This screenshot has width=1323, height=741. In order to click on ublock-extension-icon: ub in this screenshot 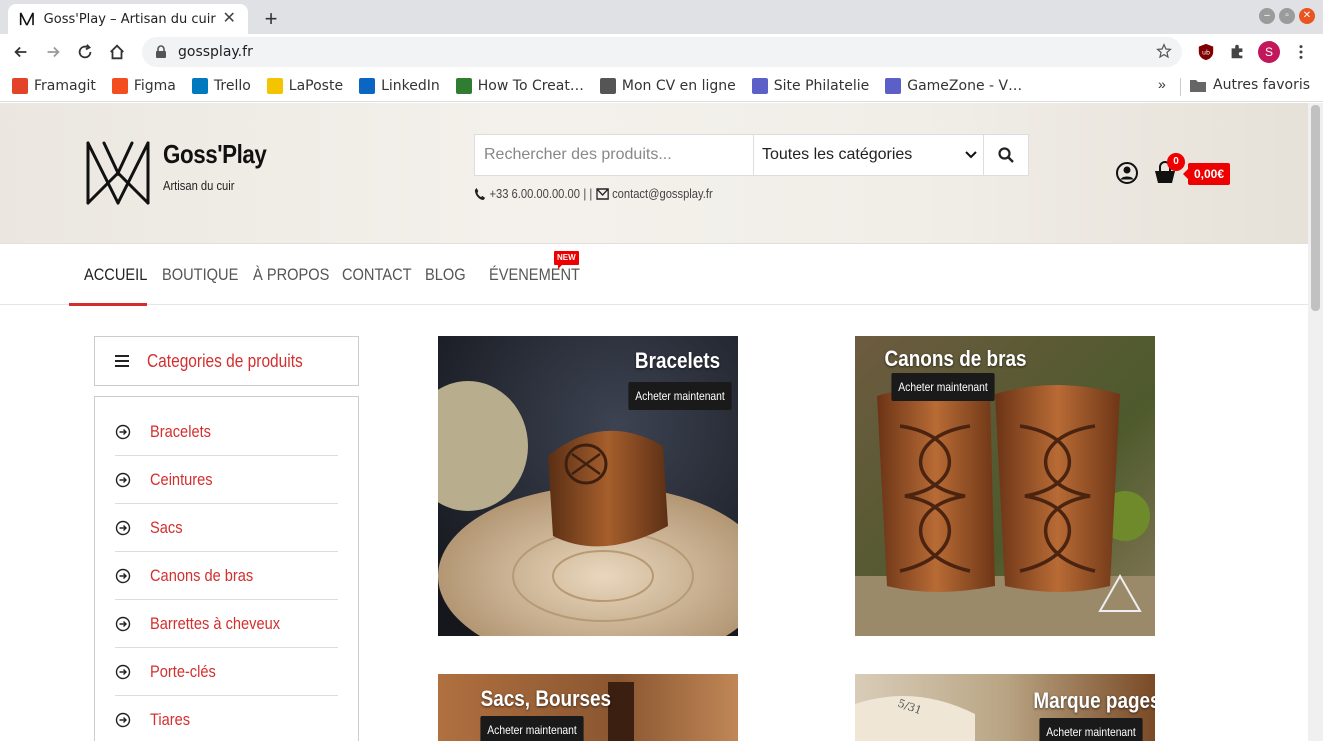, I will do `click(1206, 52)`.